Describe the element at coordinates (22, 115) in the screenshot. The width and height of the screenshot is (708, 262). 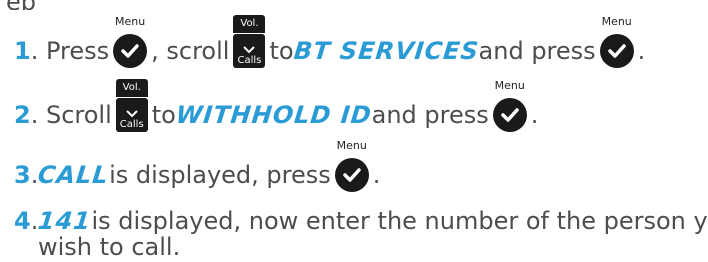
I see `step-number: 2` at that location.